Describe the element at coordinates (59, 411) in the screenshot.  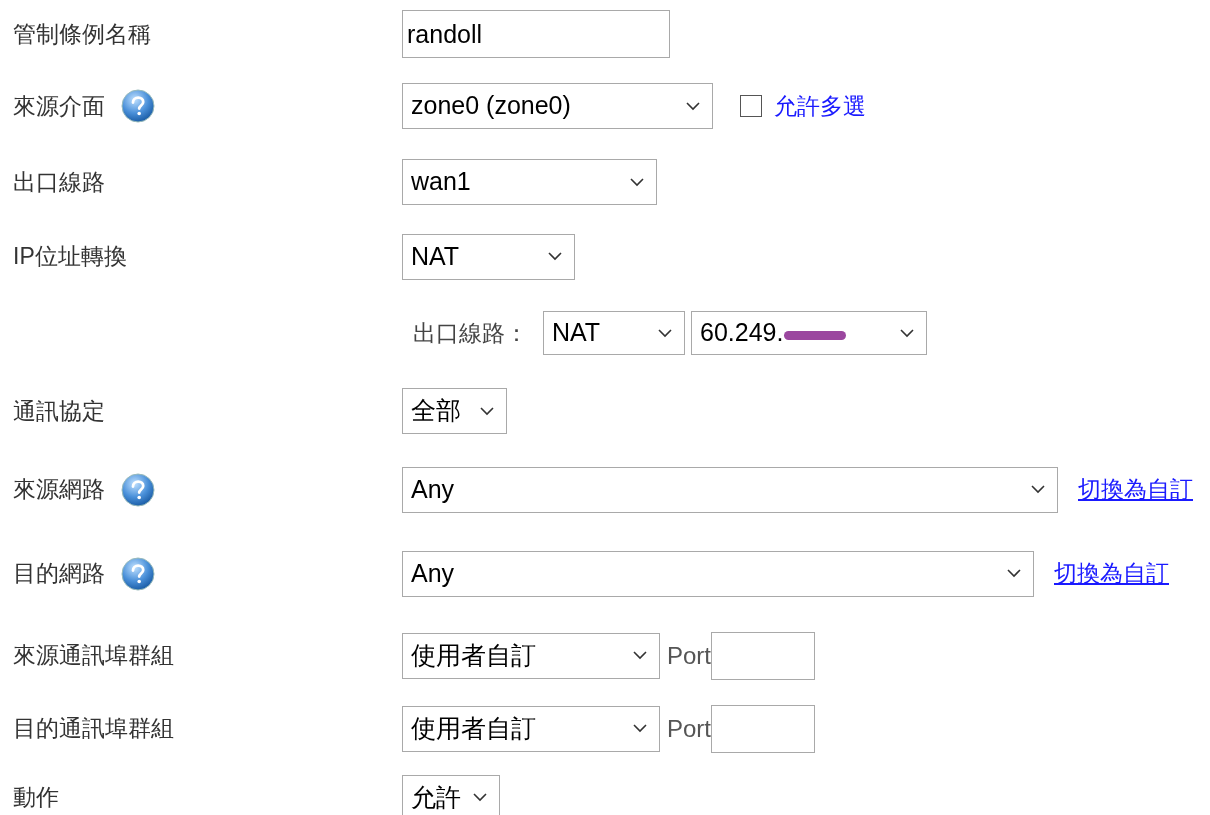
I see `field-label: 通訊協定` at that location.